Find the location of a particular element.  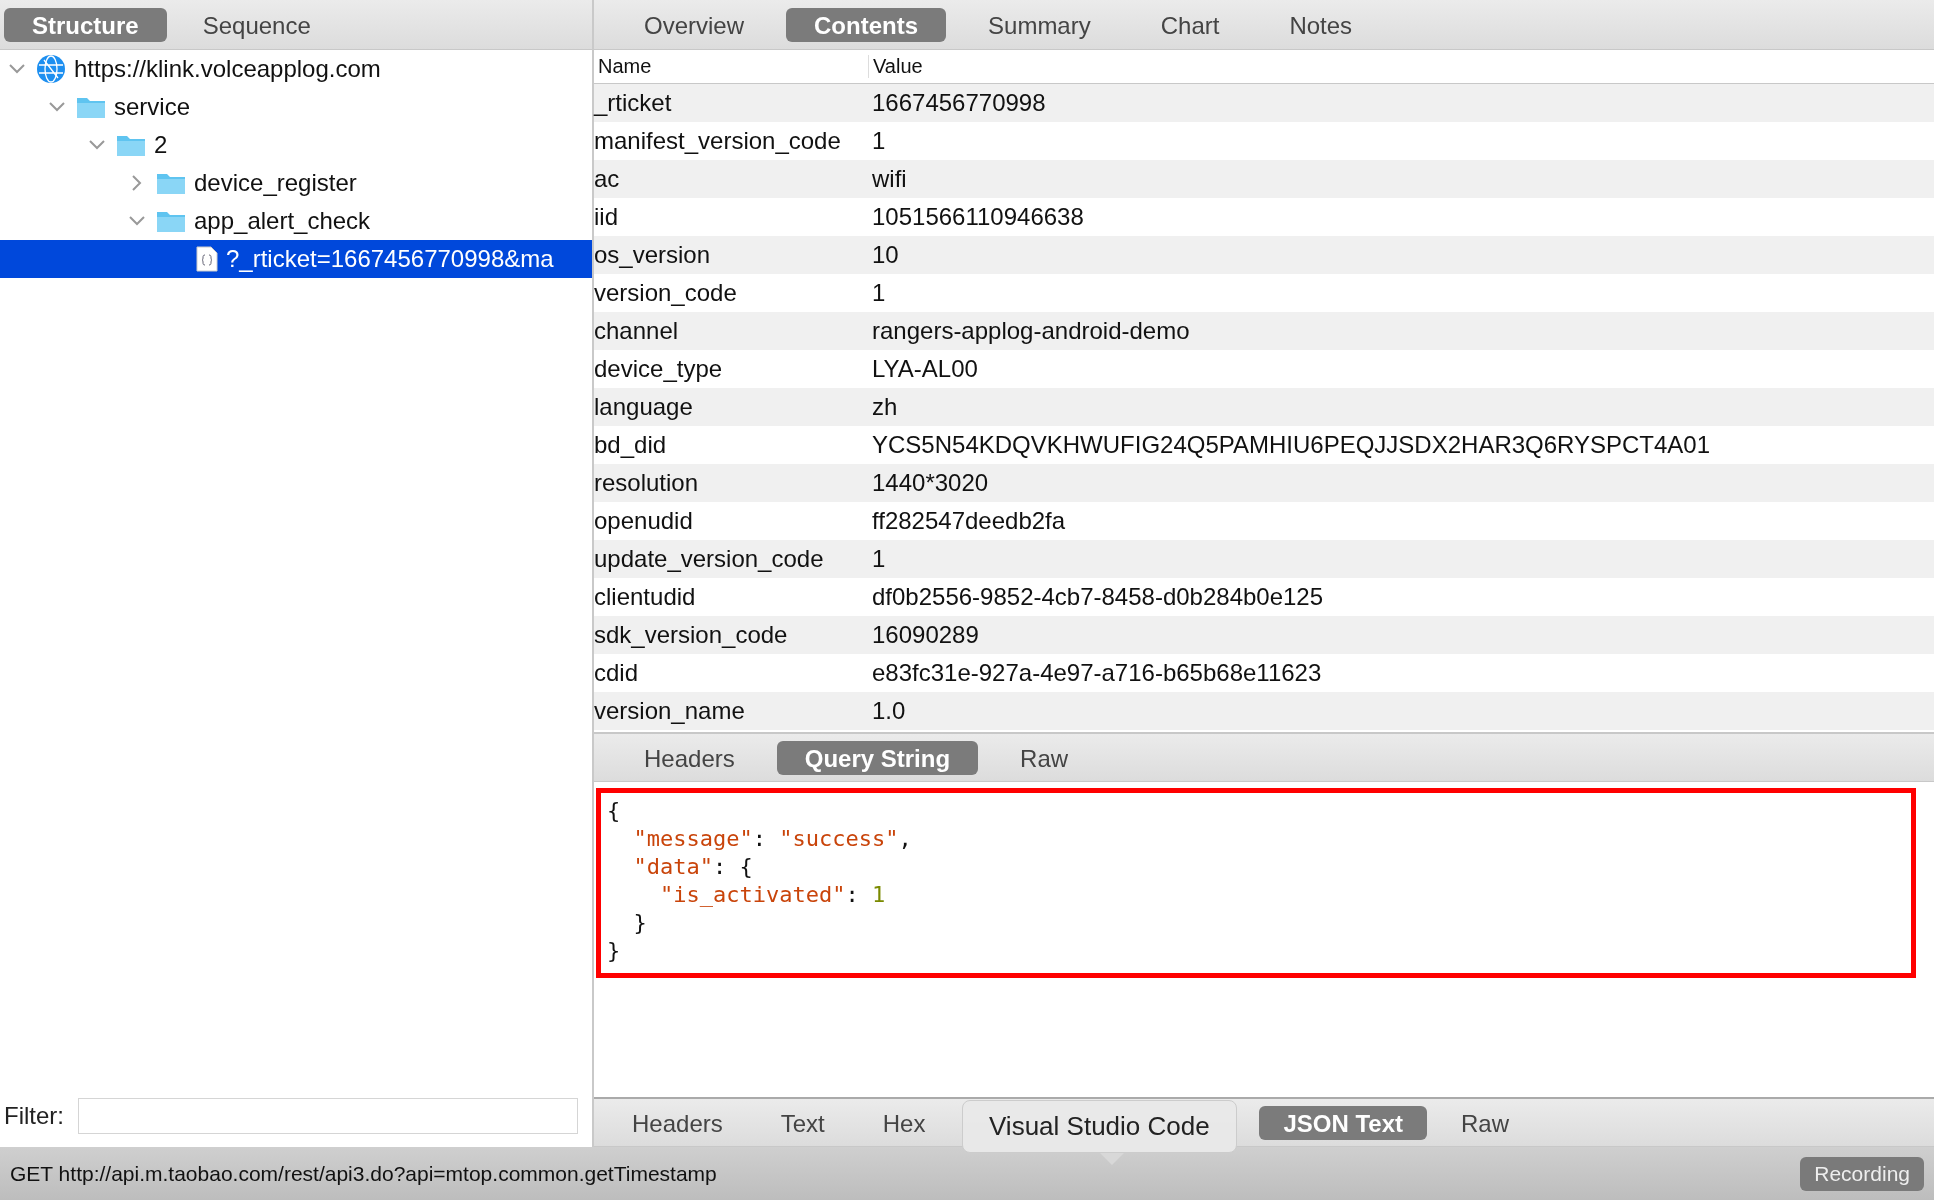

table-cell-text: 1667456770998 is located at coordinates (959, 103).